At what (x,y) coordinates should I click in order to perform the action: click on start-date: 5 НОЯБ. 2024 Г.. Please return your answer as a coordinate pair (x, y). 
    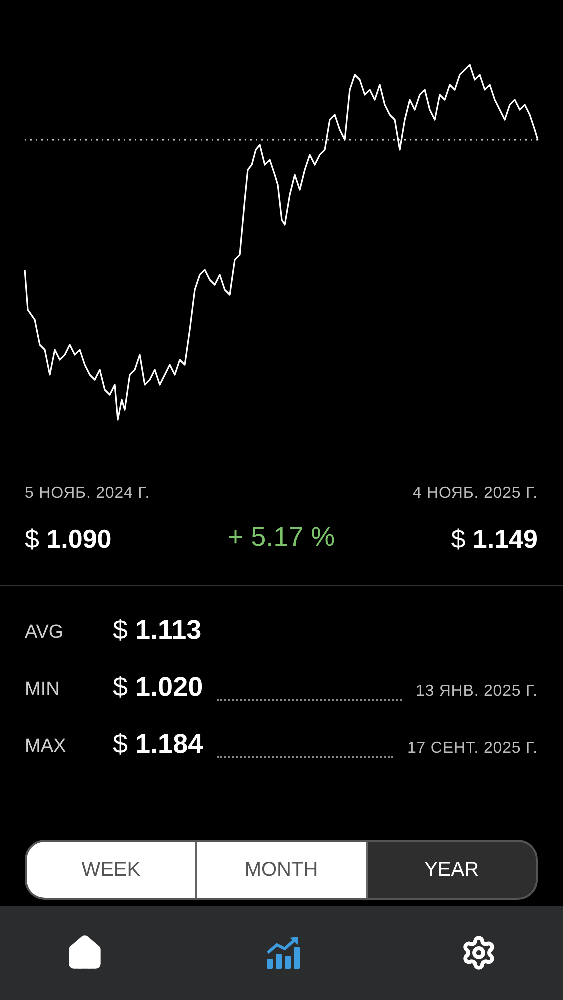
    Looking at the image, I should click on (87, 494).